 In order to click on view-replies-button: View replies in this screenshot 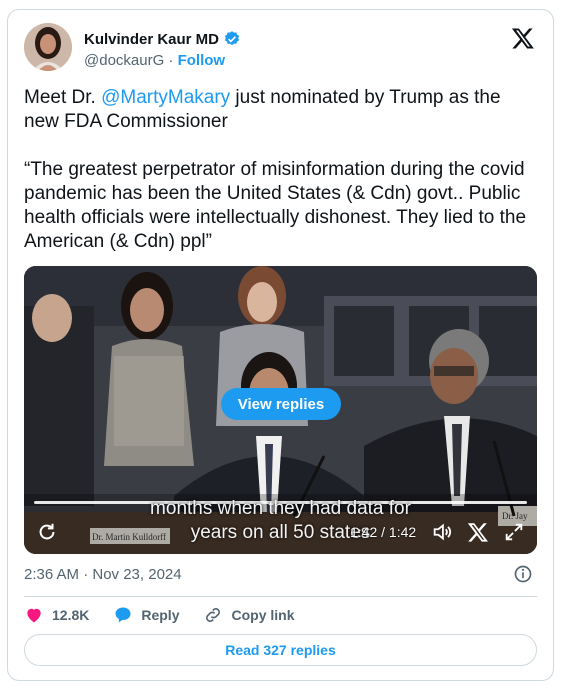, I will do `click(281, 404)`.